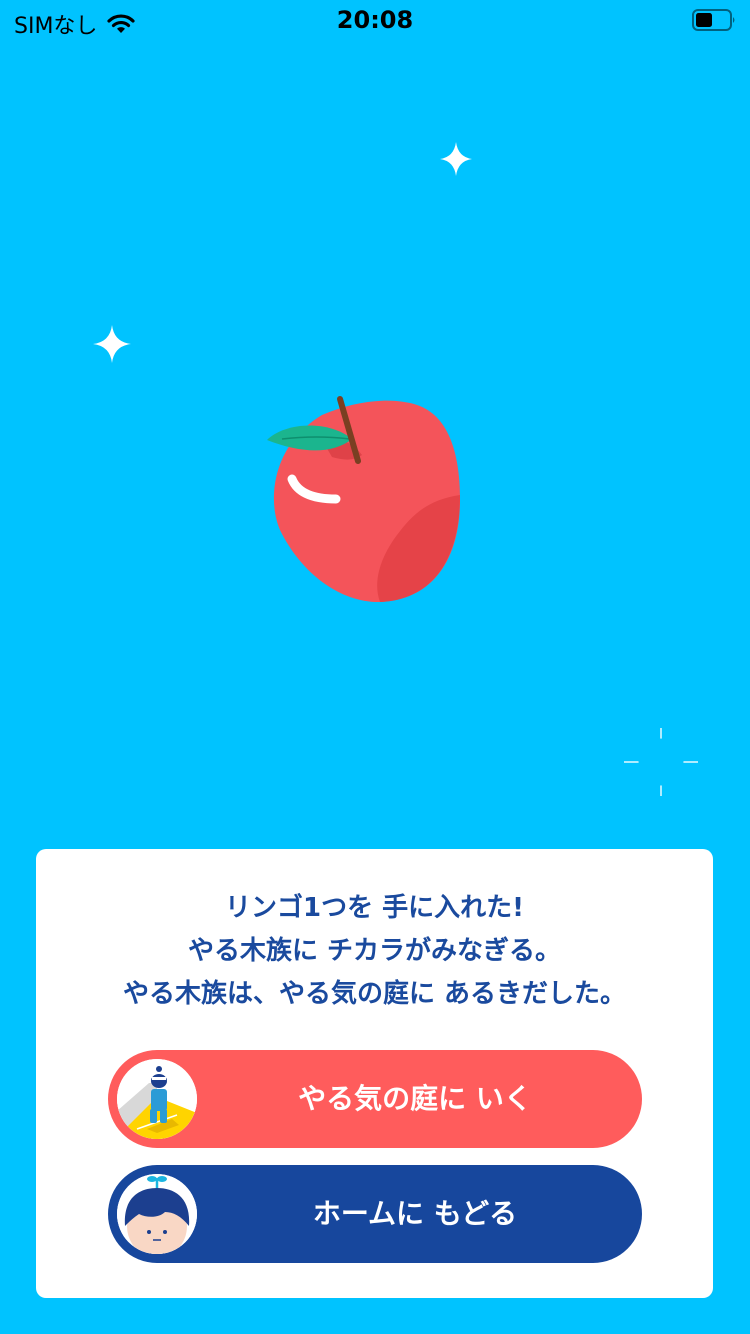 This screenshot has width=750, height=1334. I want to click on battery-icon, so click(713, 20).